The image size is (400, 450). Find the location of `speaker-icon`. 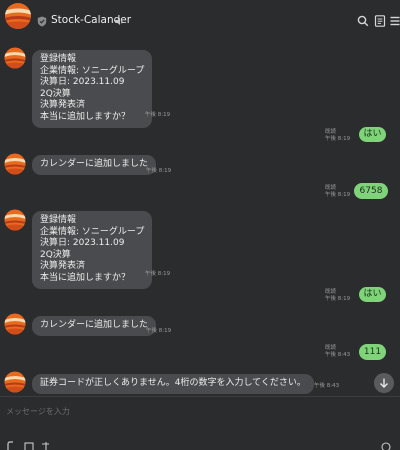

speaker-icon is located at coordinates (119, 21).